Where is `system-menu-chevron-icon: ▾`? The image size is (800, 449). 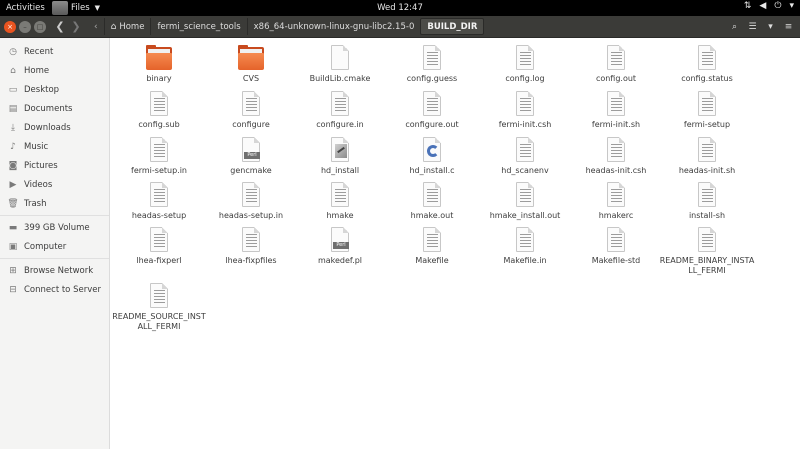 system-menu-chevron-icon: ▾ is located at coordinates (791, 6).